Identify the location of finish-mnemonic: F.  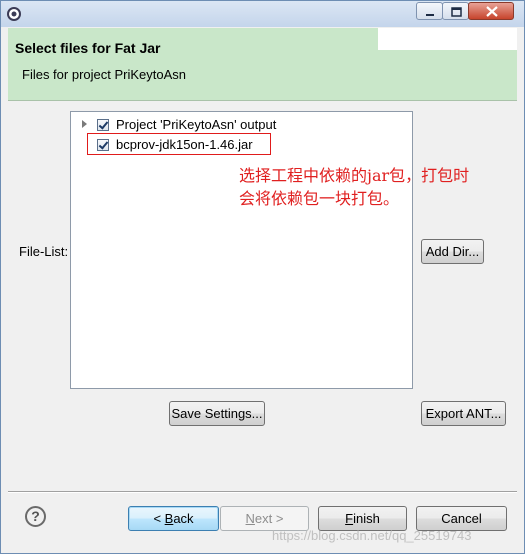
(349, 518).